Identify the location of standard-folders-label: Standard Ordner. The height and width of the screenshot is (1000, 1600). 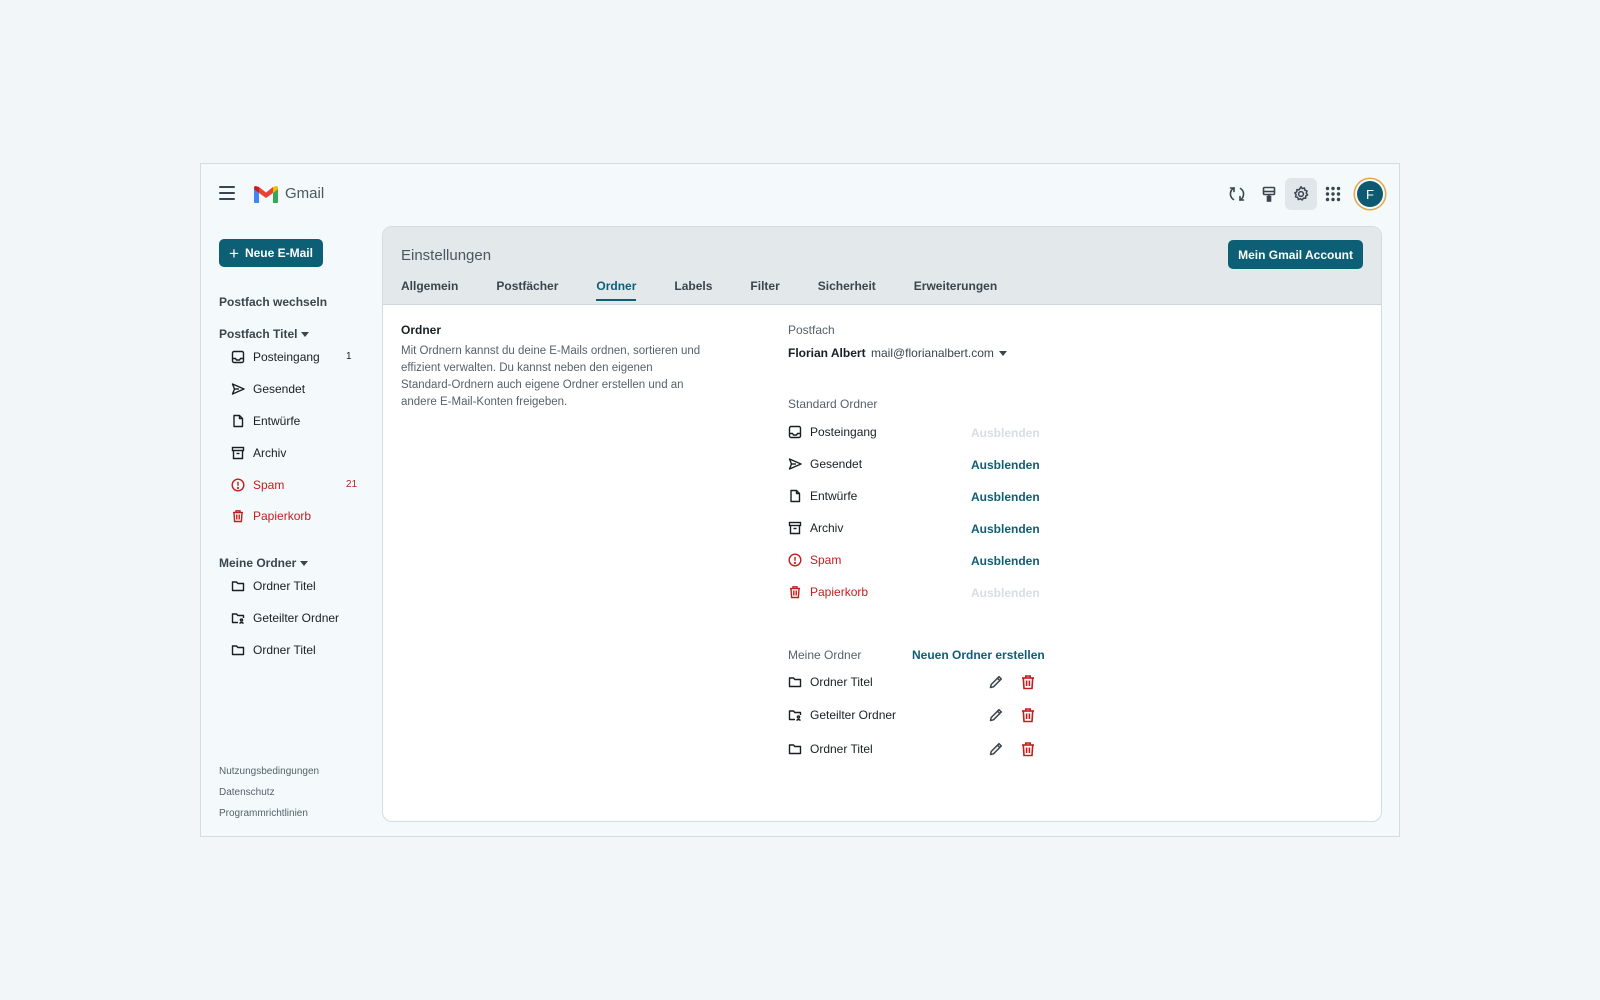
(833, 404).